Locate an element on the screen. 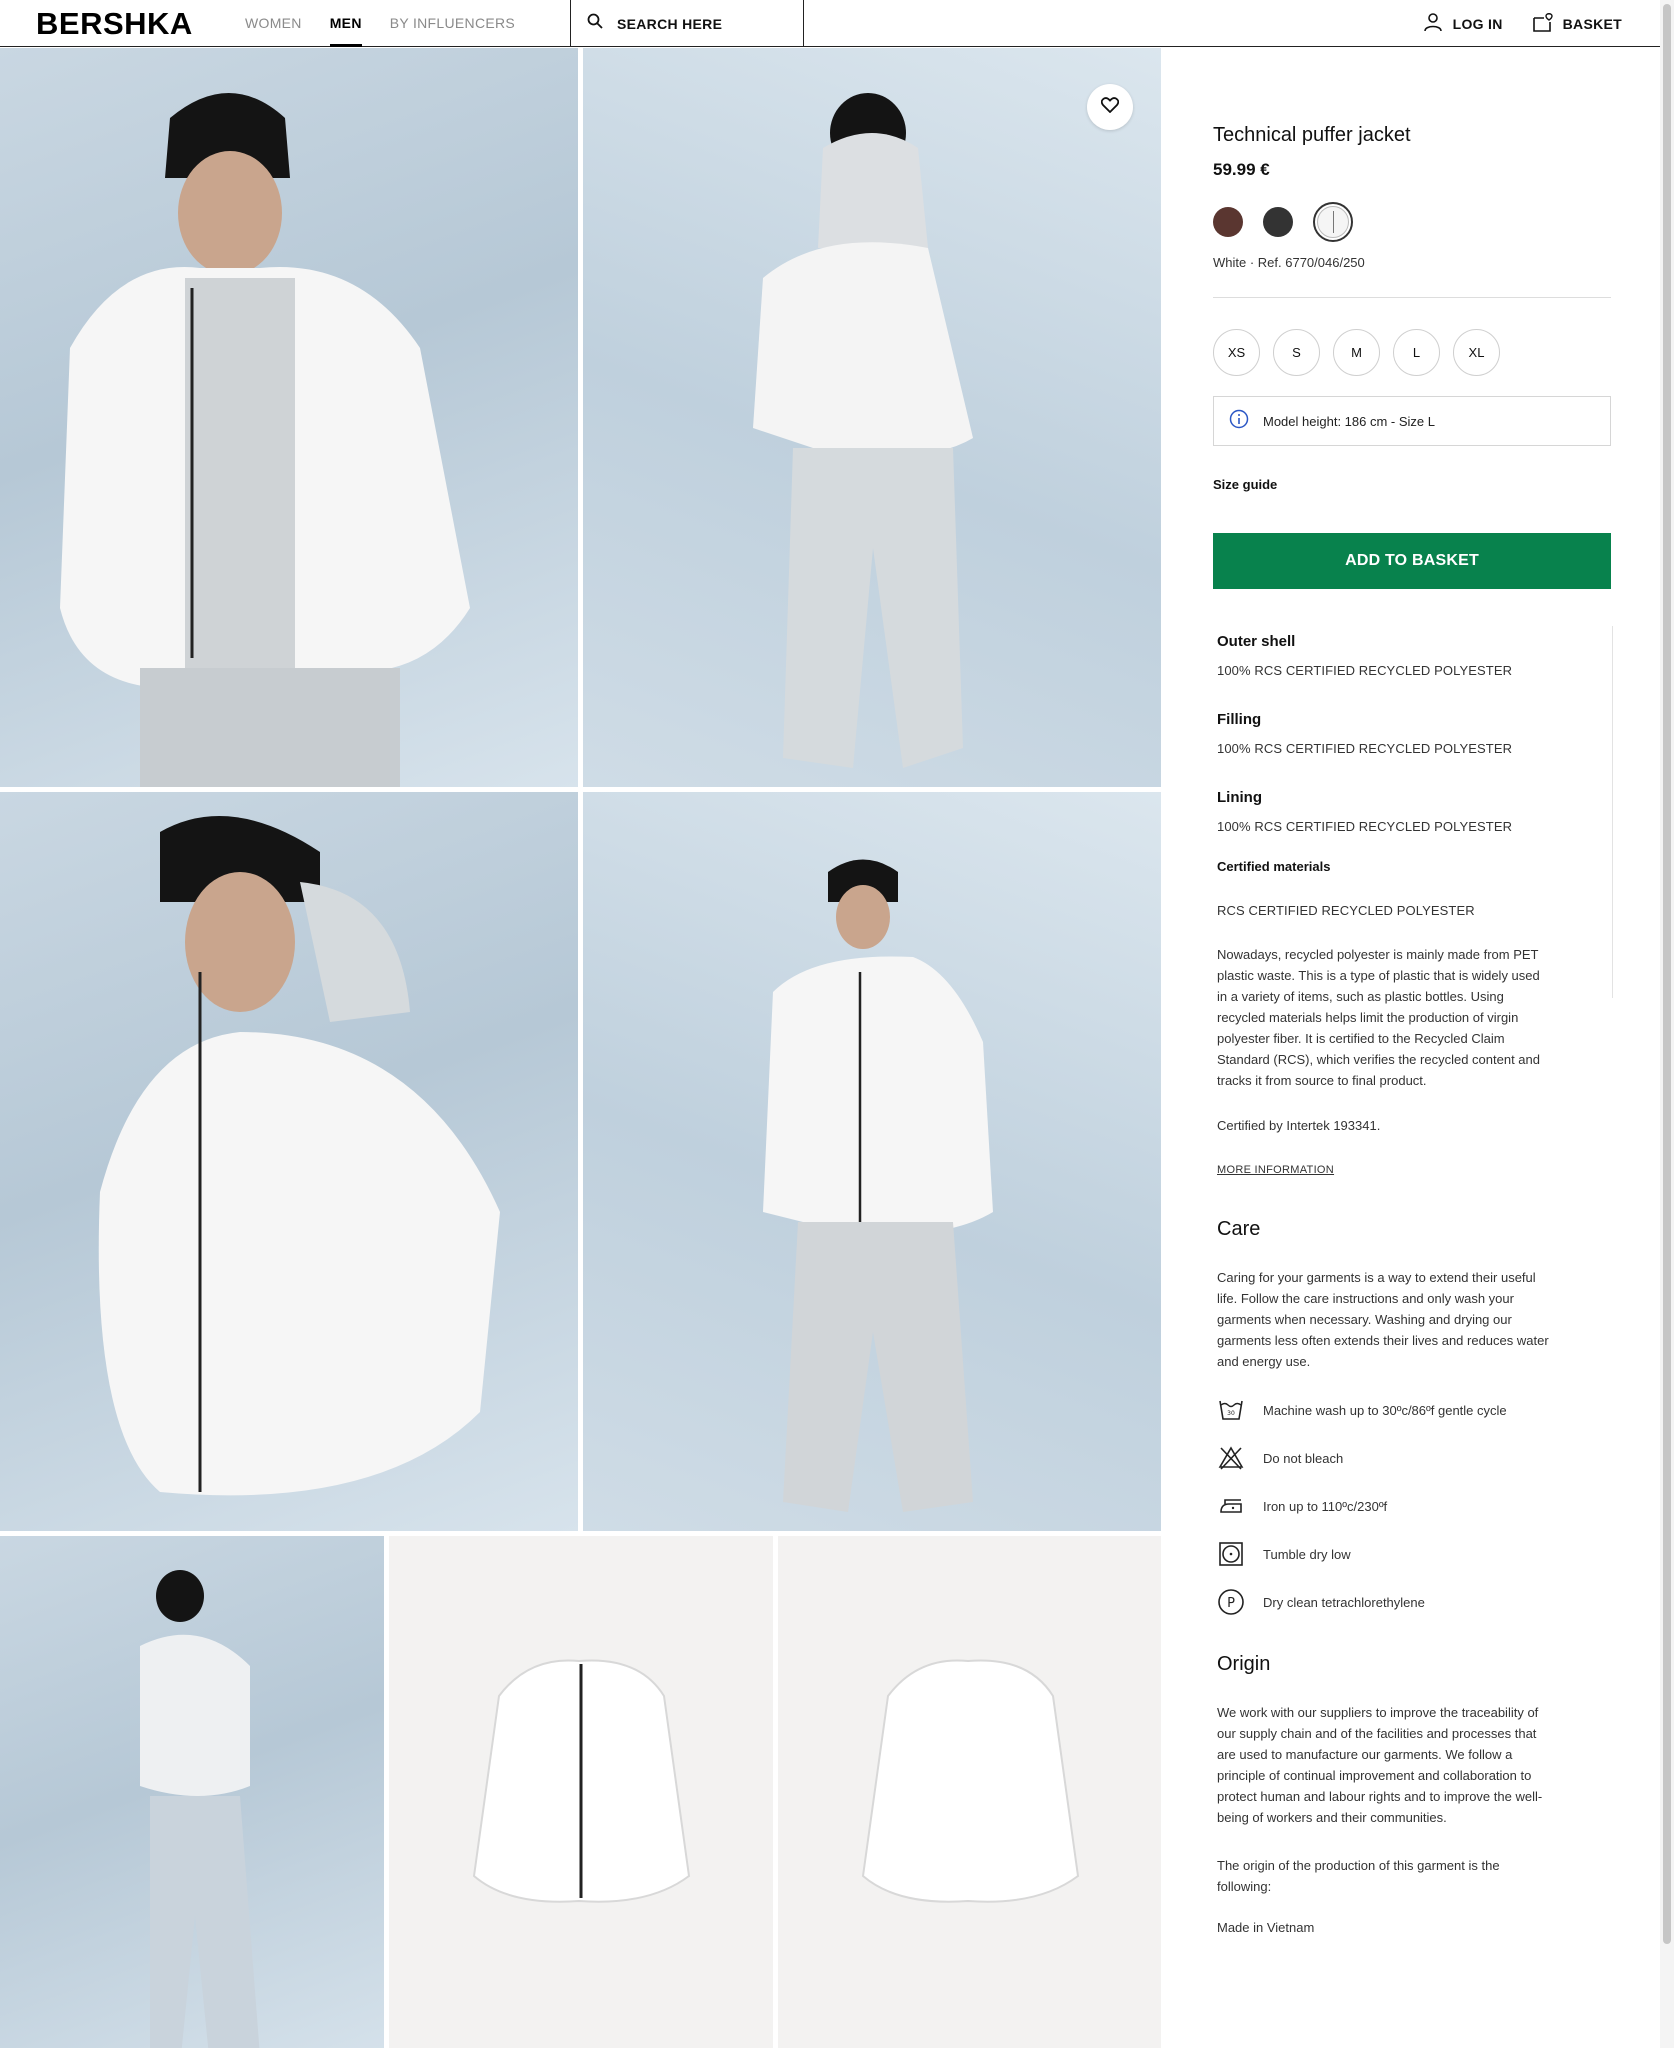 The width and height of the screenshot is (1674, 2048). product-photo-profile is located at coordinates (192, 1792).